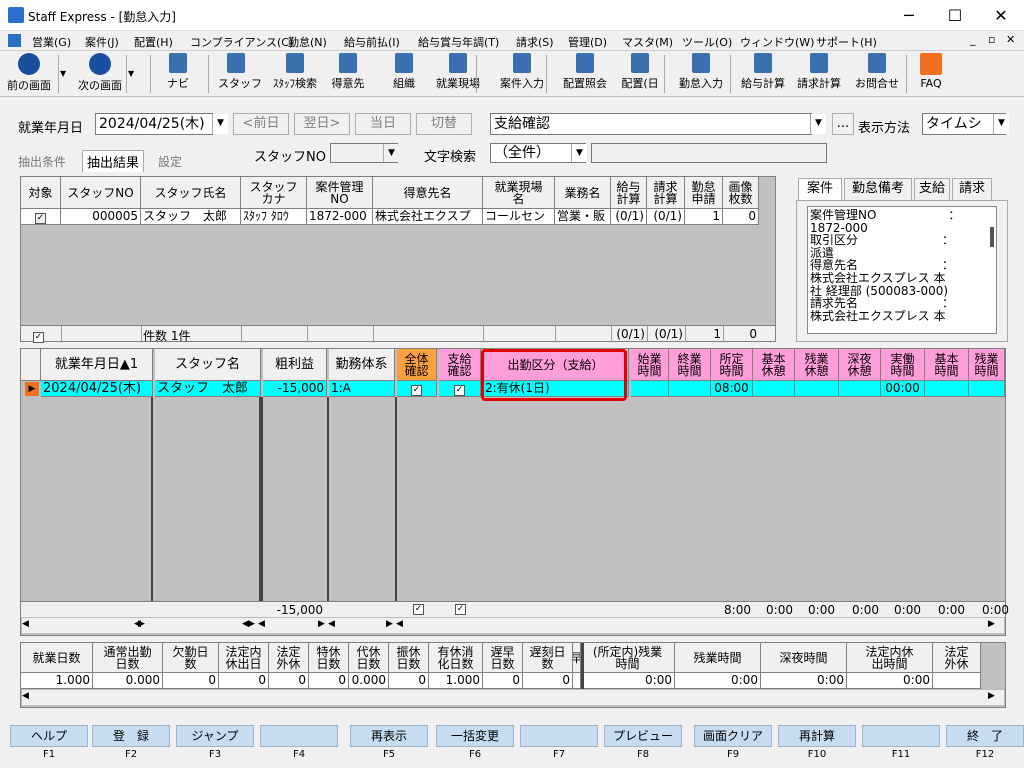 The height and width of the screenshot is (768, 1024). What do you see at coordinates (1010, 39) in the screenshot?
I see `mdi-close-icon: ✕` at bounding box center [1010, 39].